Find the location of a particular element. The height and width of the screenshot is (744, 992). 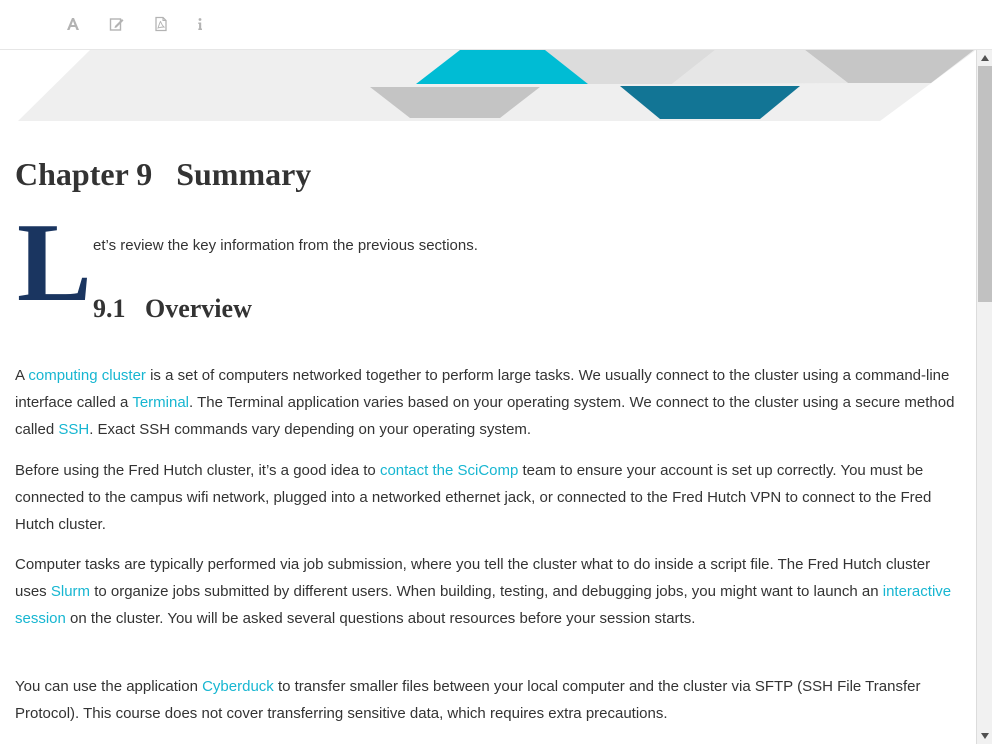

info-icon is located at coordinates (200, 24).